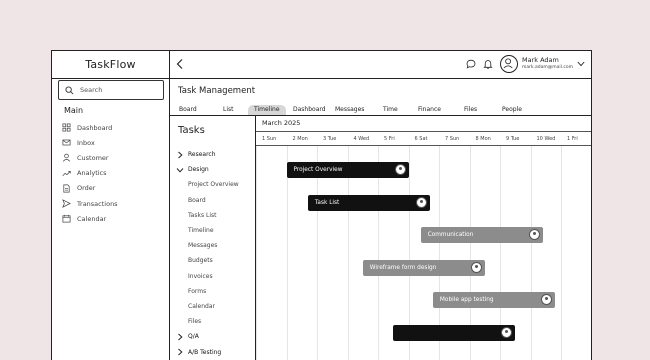 The height and width of the screenshot is (360, 650). I want to click on timeline-task-bar: Communication, so click(481, 235).